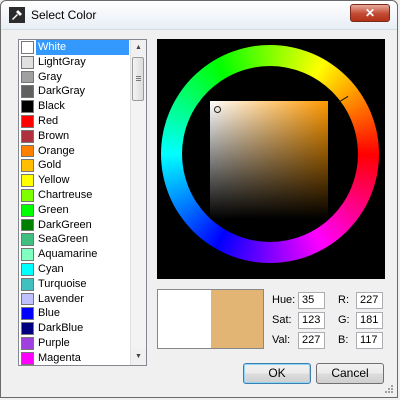 This screenshot has width=400, height=400. What do you see at coordinates (369, 340) in the screenshot?
I see `blue-field: 117` at bounding box center [369, 340].